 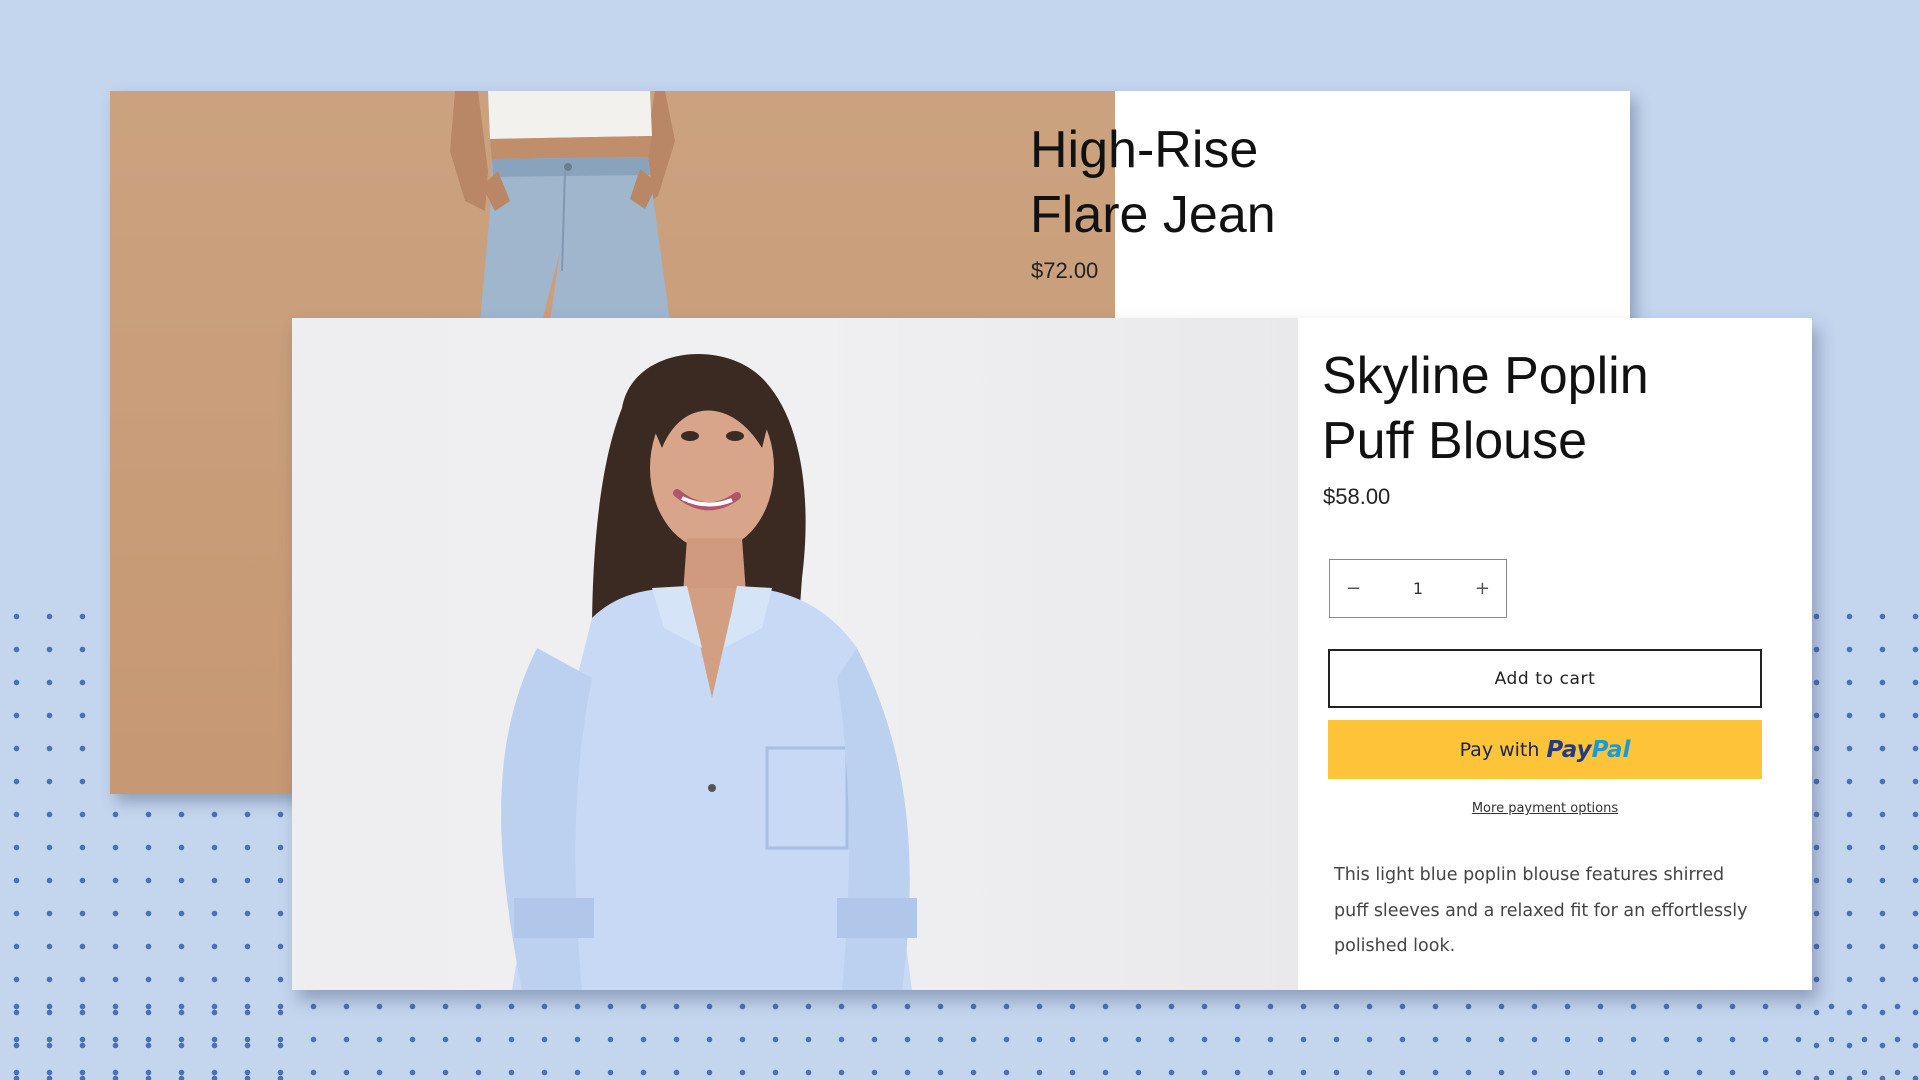 What do you see at coordinates (1357, 496) in the screenshot?
I see `blouse-price: $58.00` at bounding box center [1357, 496].